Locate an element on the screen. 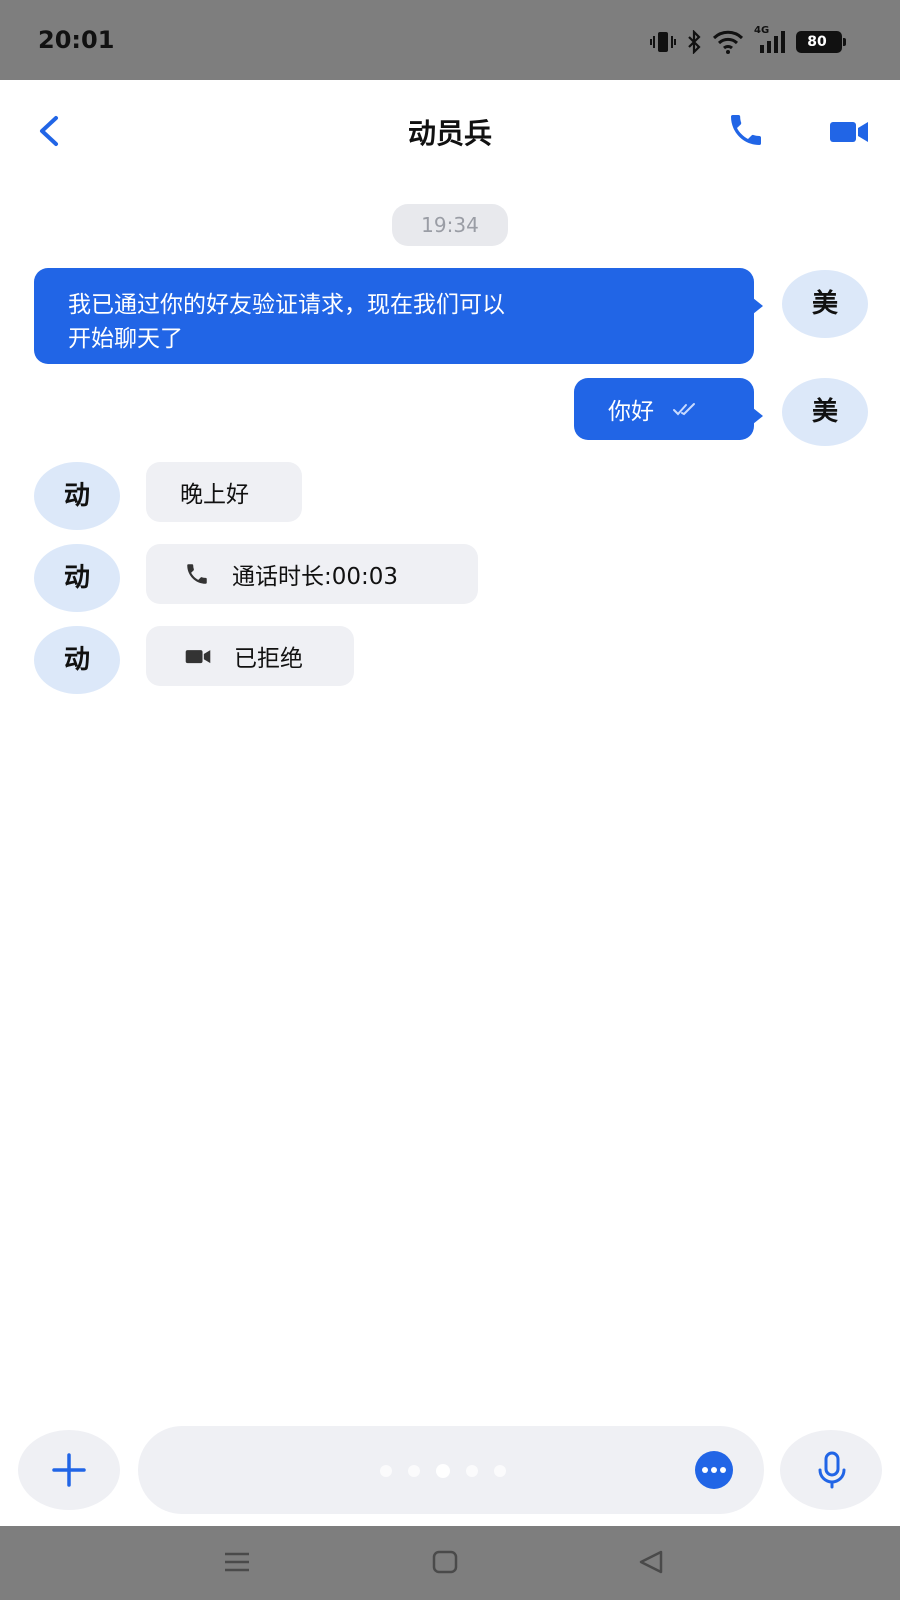 This screenshot has width=900, height=1600. page-dot-active is located at coordinates (443, 1471).